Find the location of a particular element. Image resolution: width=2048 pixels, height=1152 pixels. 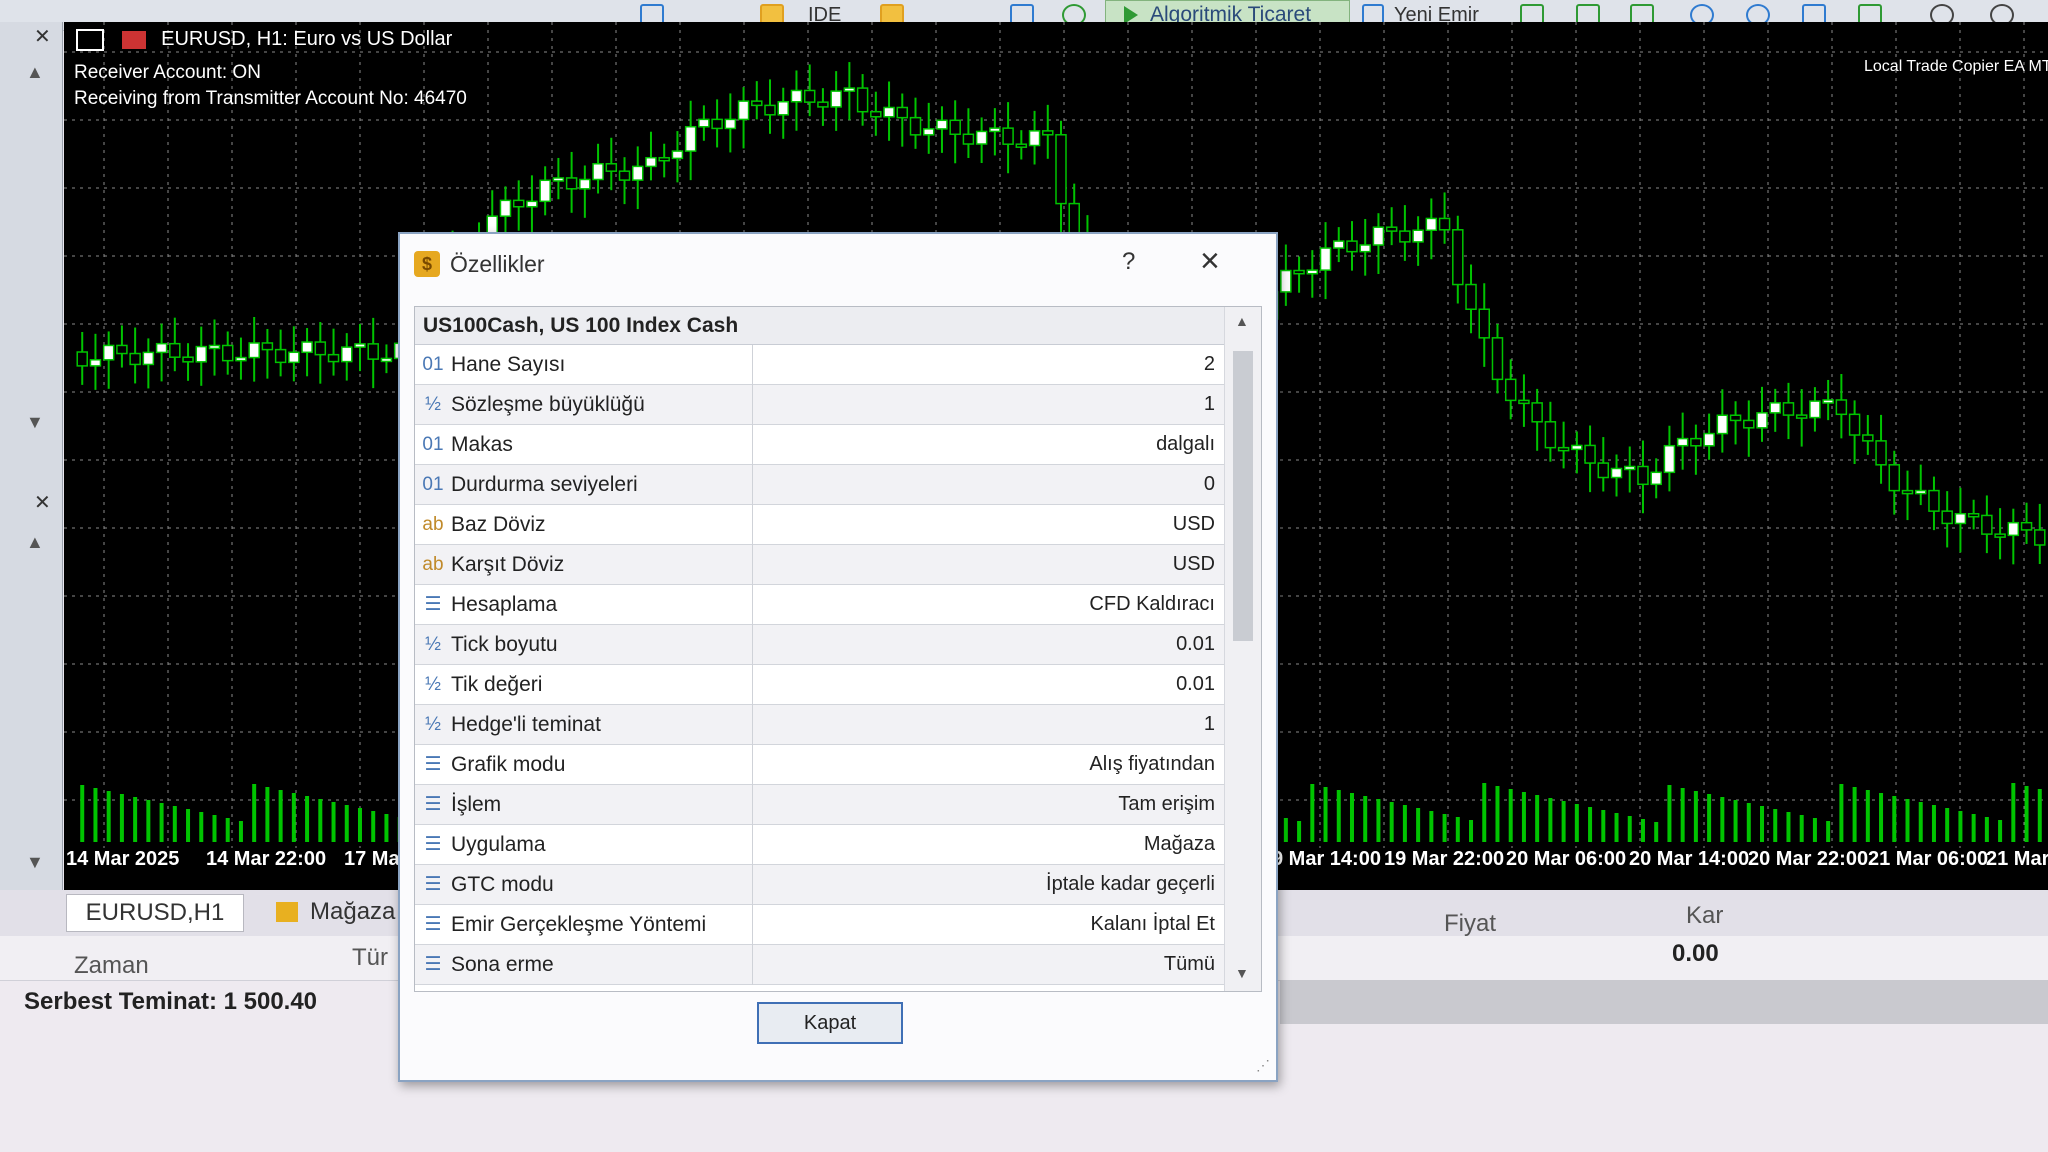

panel-close-icon-2: ✕ is located at coordinates (42, 502).